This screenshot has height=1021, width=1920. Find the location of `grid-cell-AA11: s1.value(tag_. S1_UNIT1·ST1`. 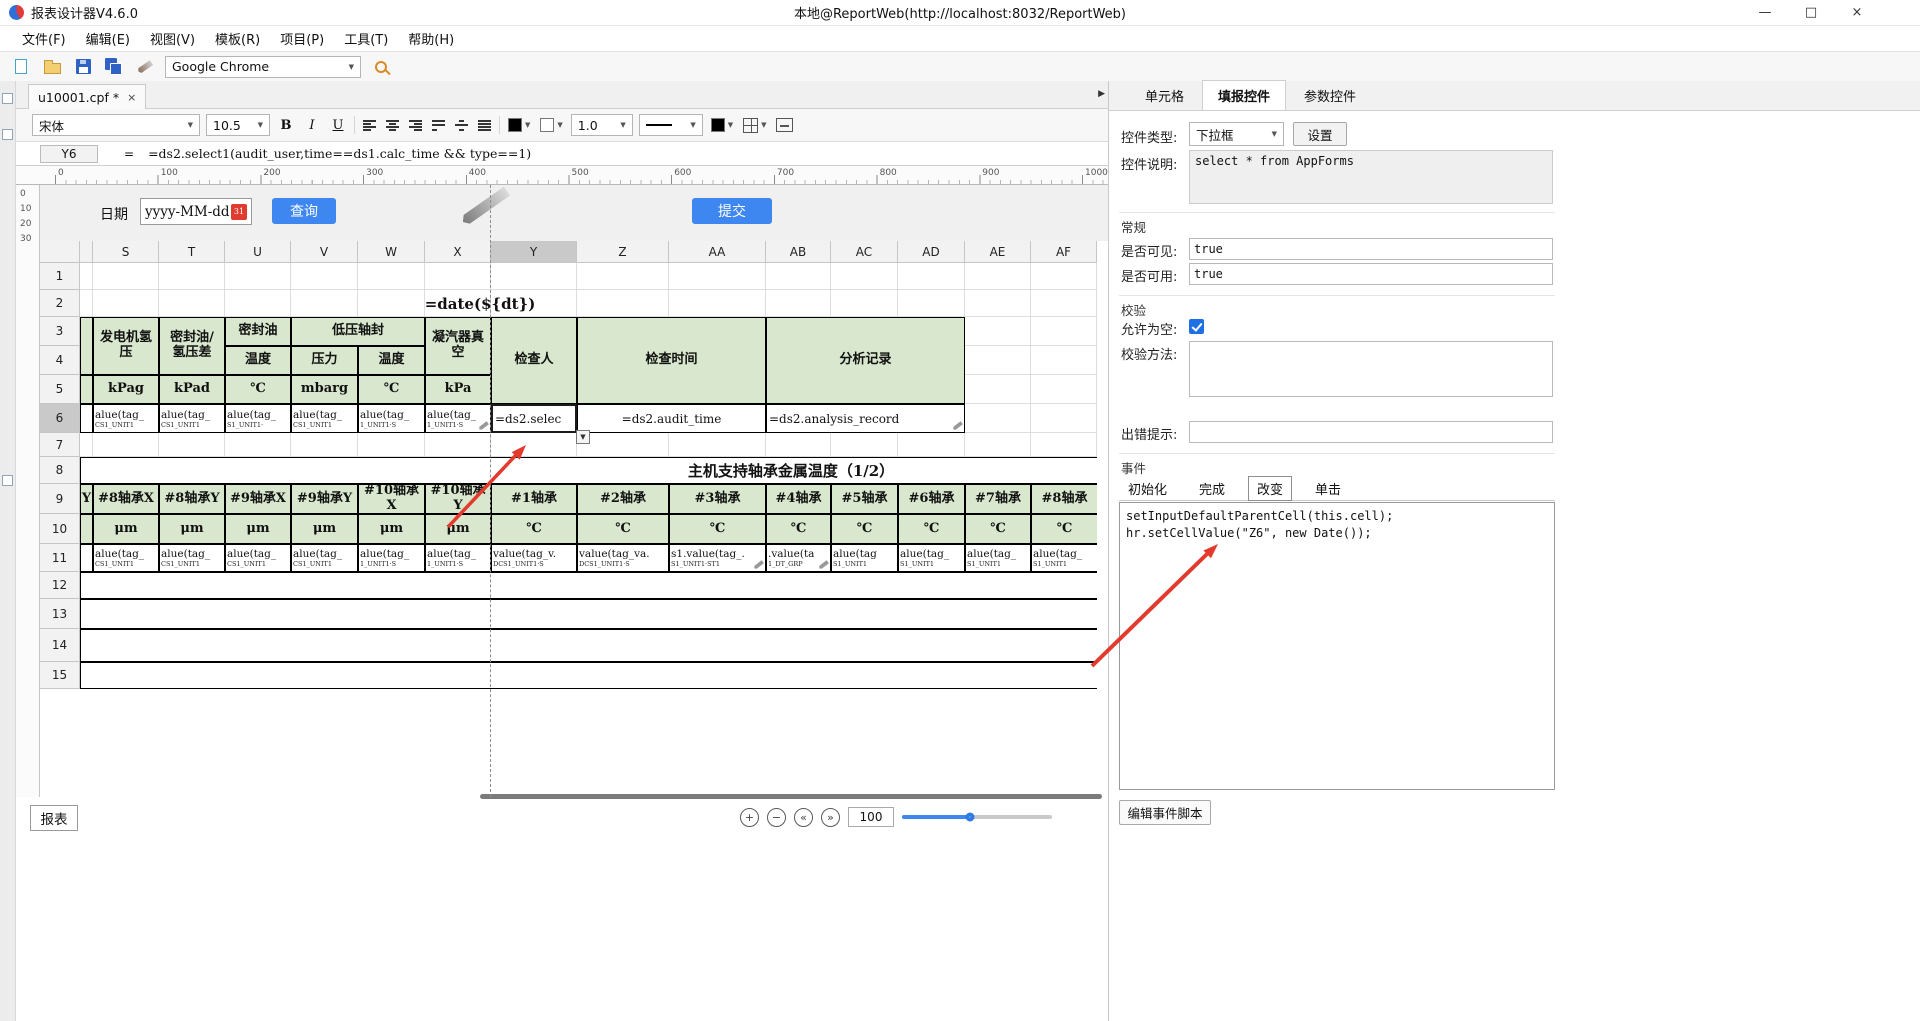

grid-cell-AA11: s1.value(tag_. S1_UNIT1·ST1 is located at coordinates (717, 558).